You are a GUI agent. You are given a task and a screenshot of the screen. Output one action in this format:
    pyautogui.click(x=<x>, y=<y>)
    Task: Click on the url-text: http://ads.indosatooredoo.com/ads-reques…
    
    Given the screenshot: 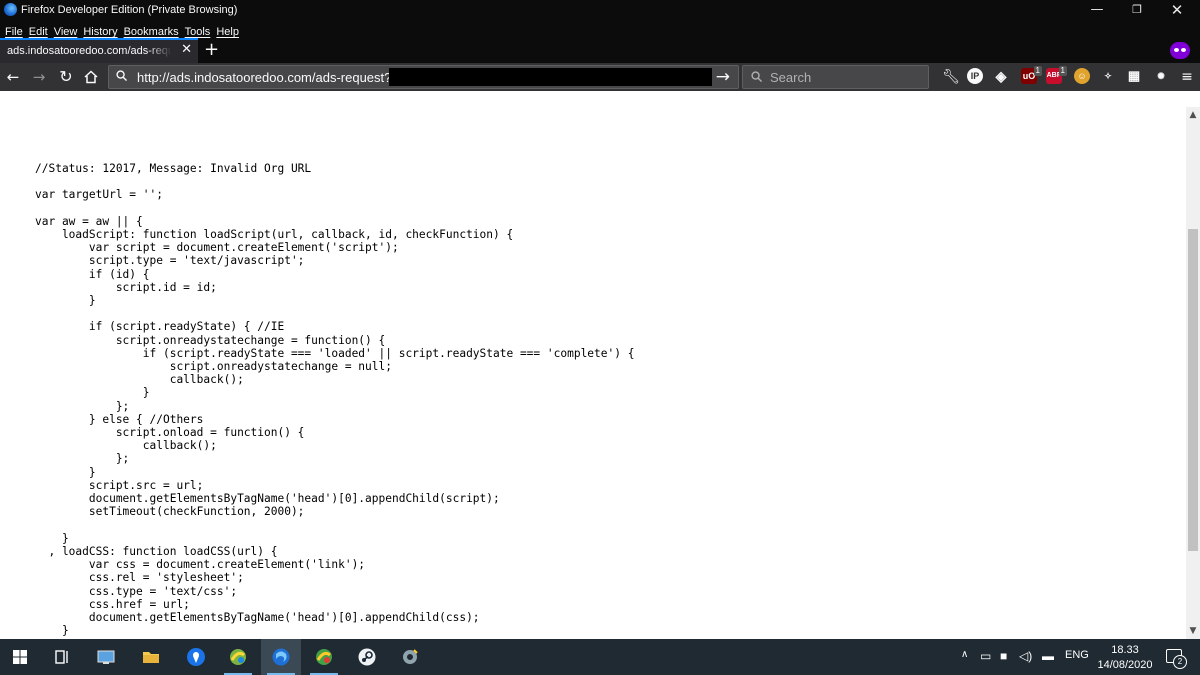 What is the action you would take?
    pyautogui.click(x=265, y=77)
    